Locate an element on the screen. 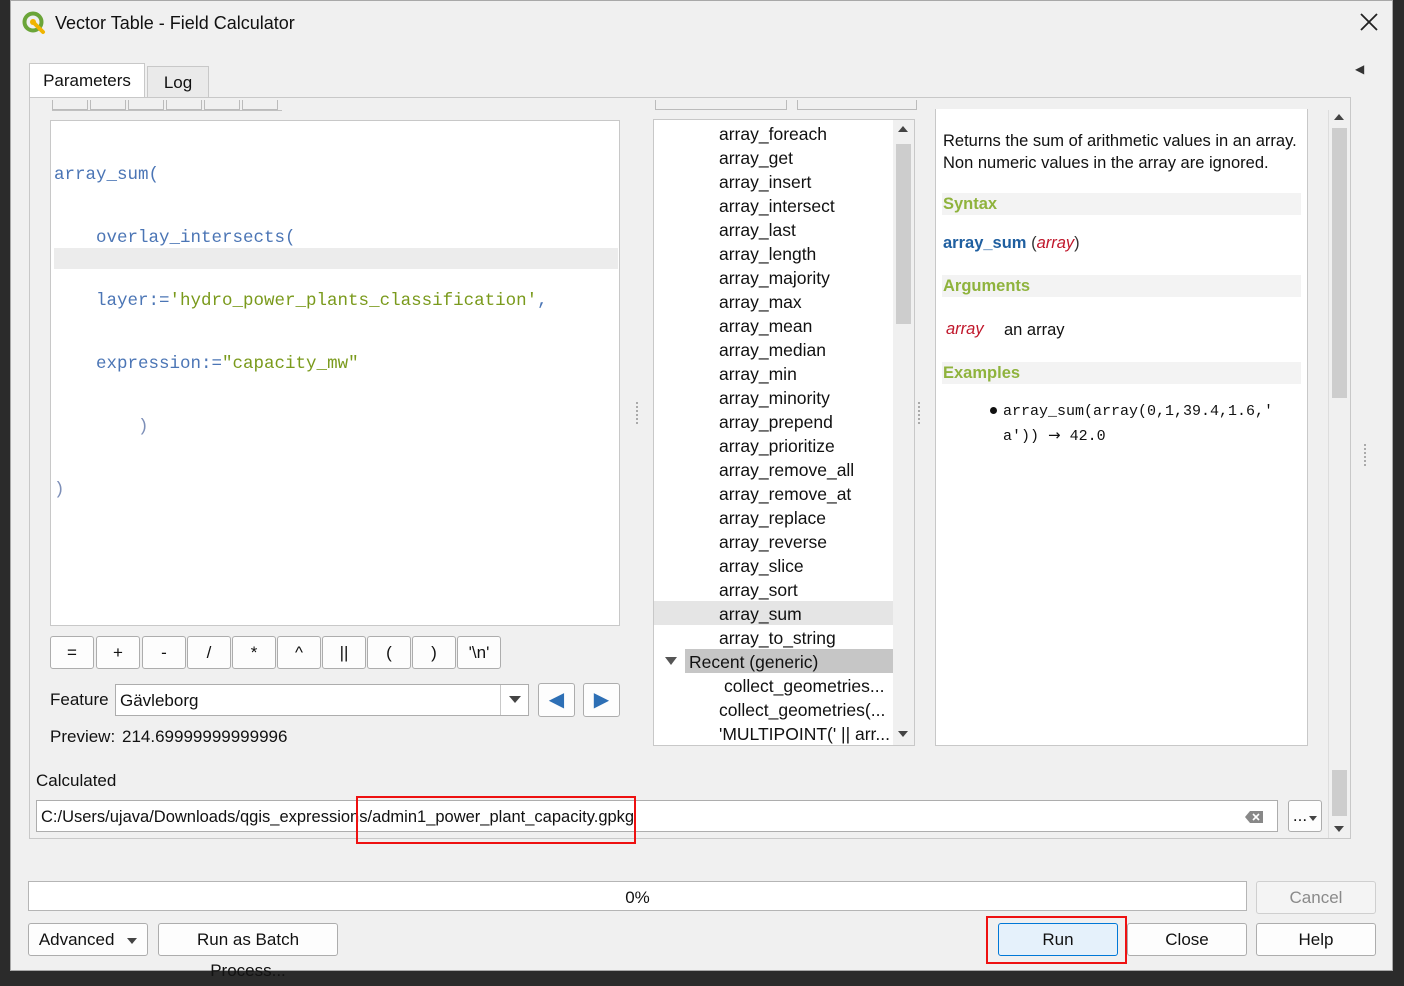  function-item: array_intersect is located at coordinates (777, 206).